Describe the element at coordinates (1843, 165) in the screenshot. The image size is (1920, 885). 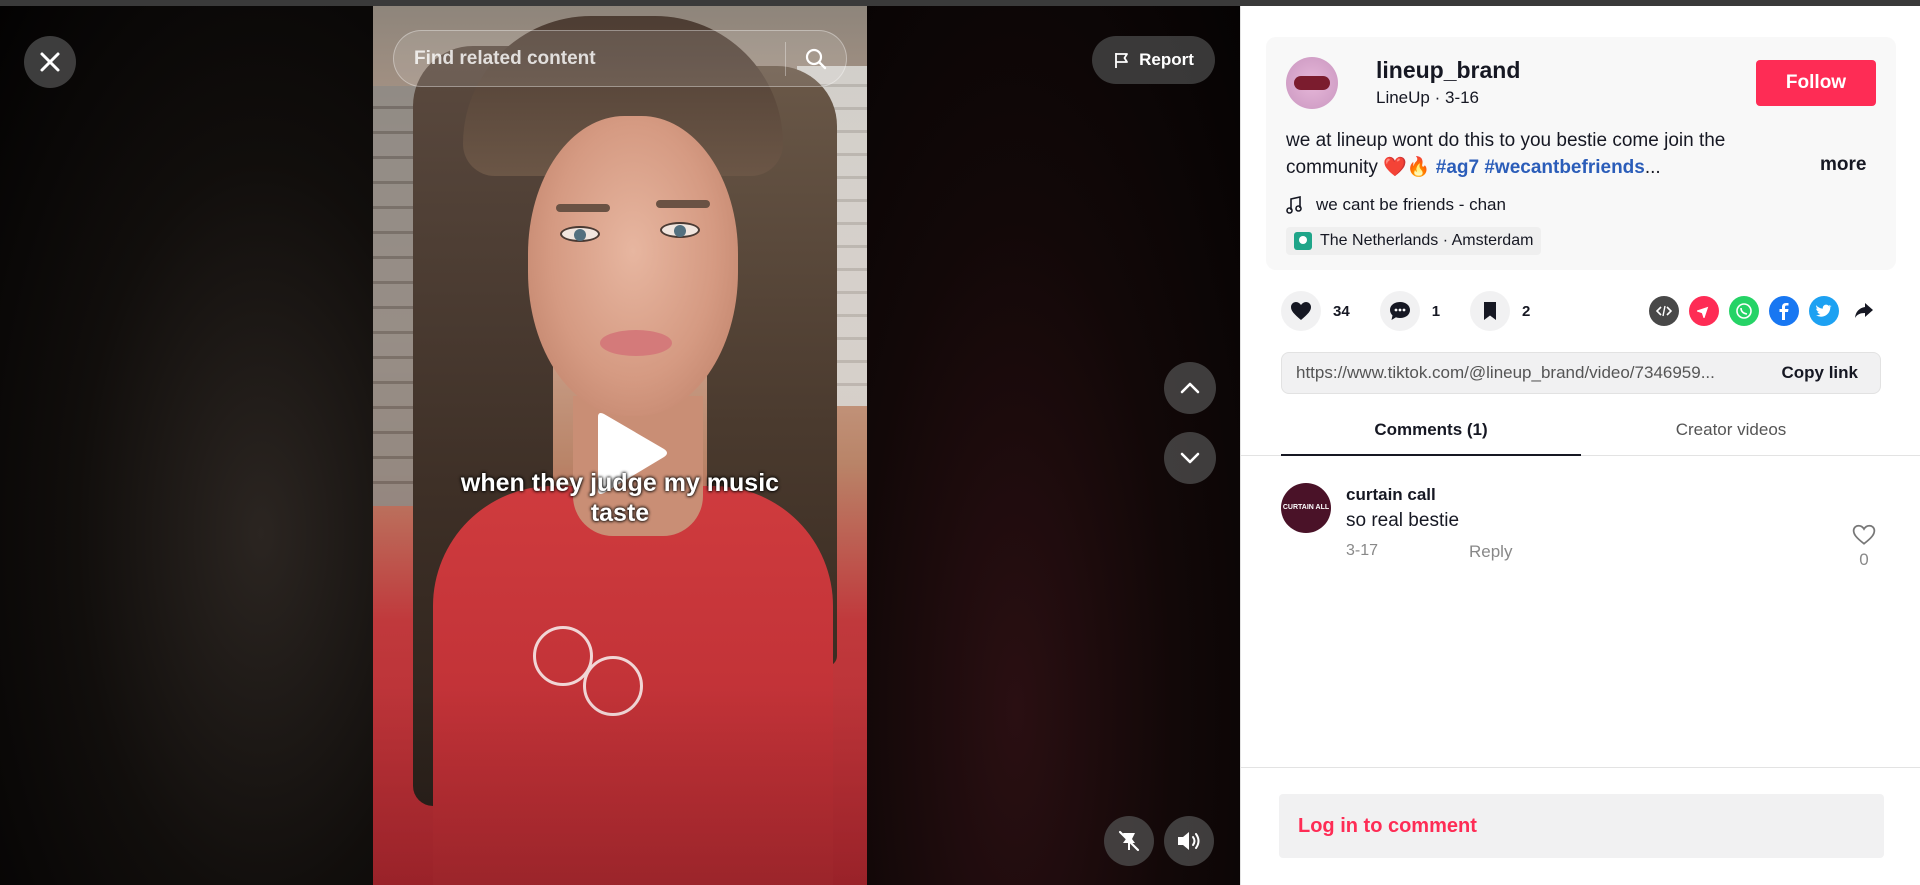
I see `more-button: more` at that location.